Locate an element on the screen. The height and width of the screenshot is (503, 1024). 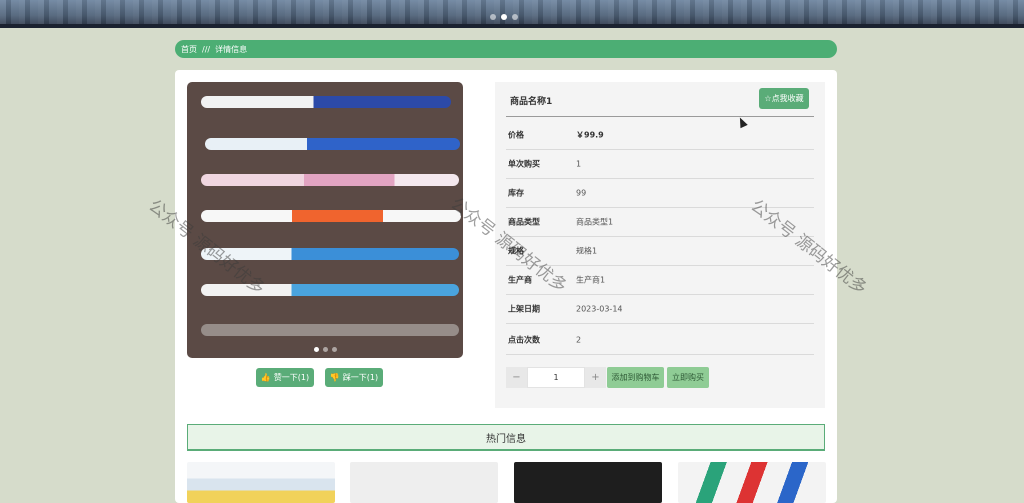
detail-row-clicks: 点击次数 2 is located at coordinates (660, 340).